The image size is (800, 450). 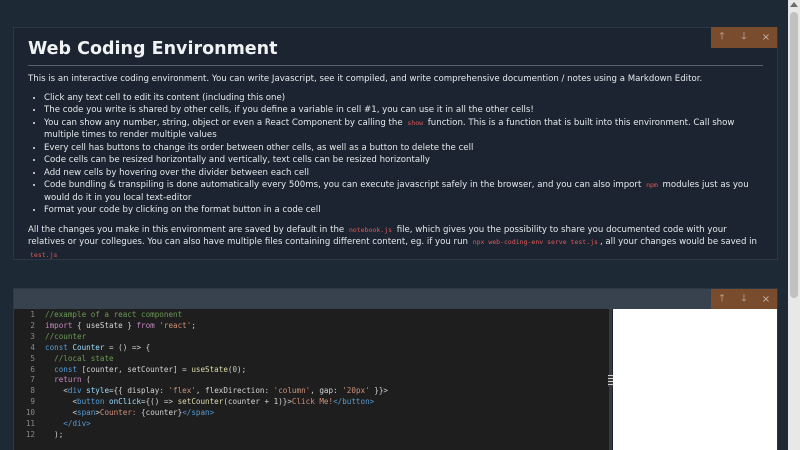 What do you see at coordinates (32, 314) in the screenshot?
I see `line-number: 1` at bounding box center [32, 314].